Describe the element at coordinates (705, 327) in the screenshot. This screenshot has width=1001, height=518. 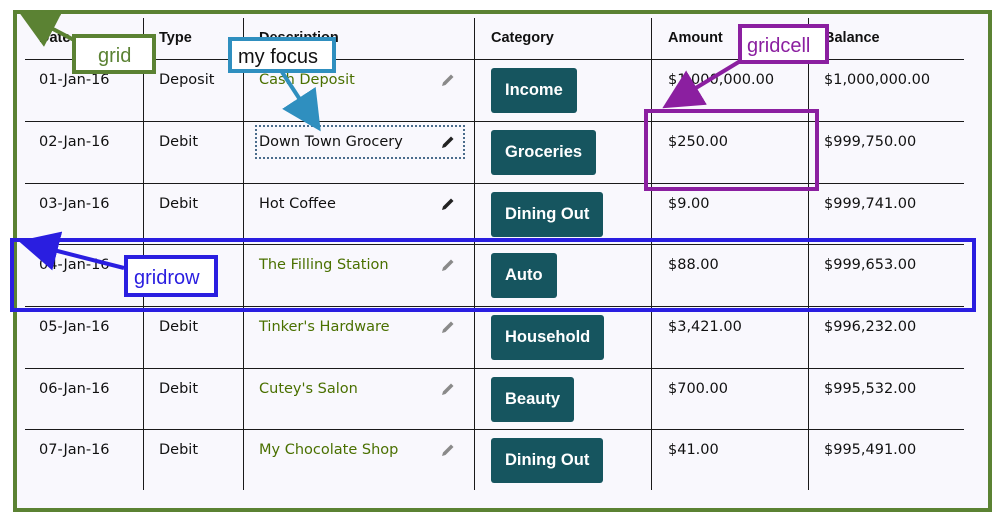
I see `amount-cell: $3,421.00` at that location.